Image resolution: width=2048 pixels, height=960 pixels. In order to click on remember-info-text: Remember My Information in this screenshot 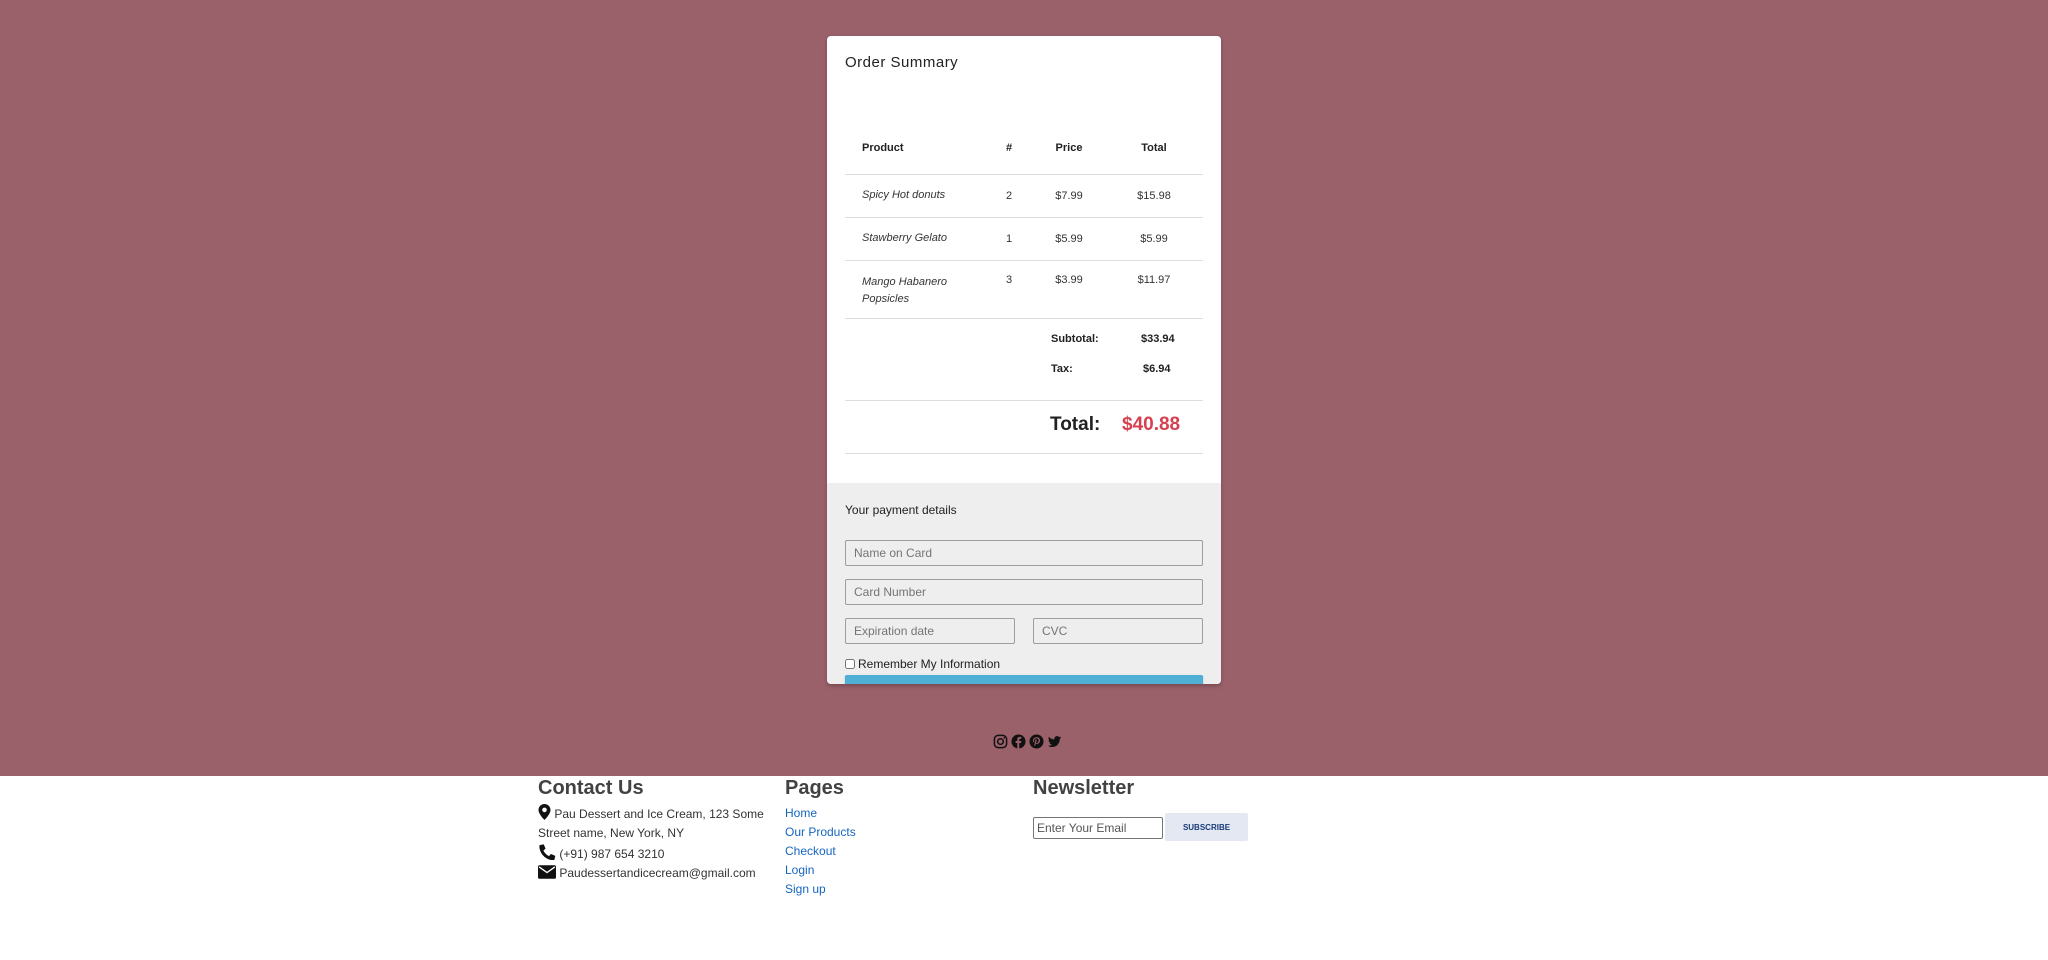, I will do `click(929, 664)`.